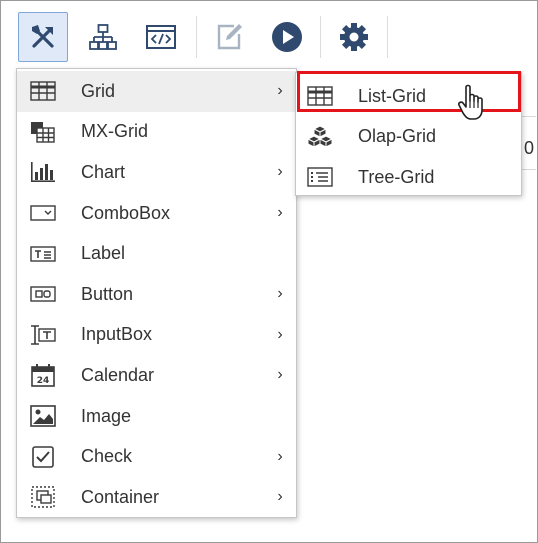 The height and width of the screenshot is (543, 538). I want to click on hand-cursor-icon, so click(475, 106).